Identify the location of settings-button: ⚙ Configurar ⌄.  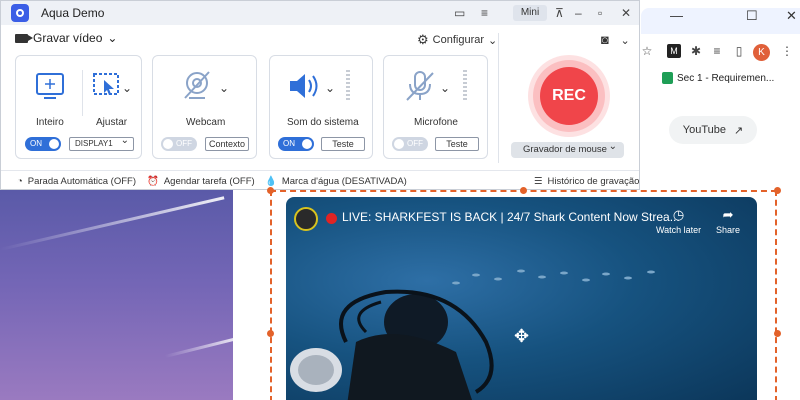
(457, 40).